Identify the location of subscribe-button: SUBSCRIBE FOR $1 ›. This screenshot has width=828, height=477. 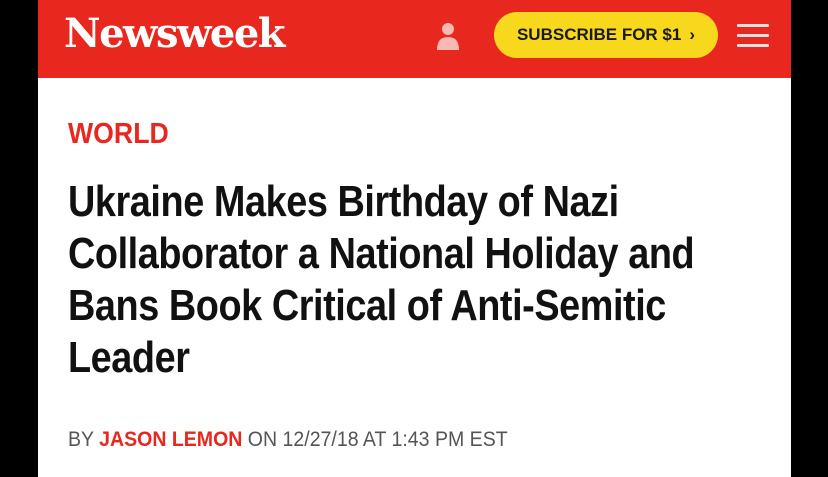
(606, 35).